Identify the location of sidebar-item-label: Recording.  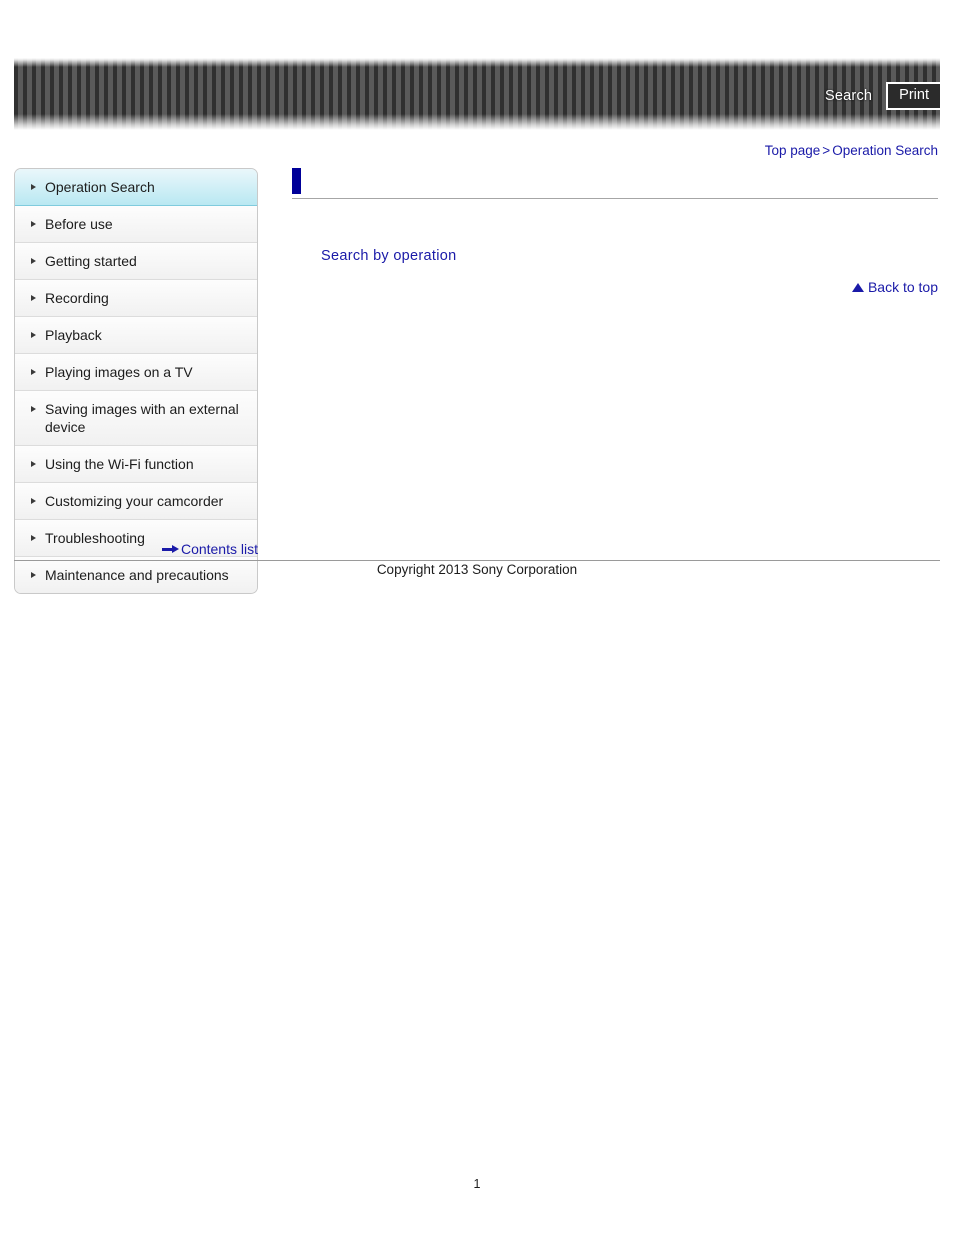
(77, 298).